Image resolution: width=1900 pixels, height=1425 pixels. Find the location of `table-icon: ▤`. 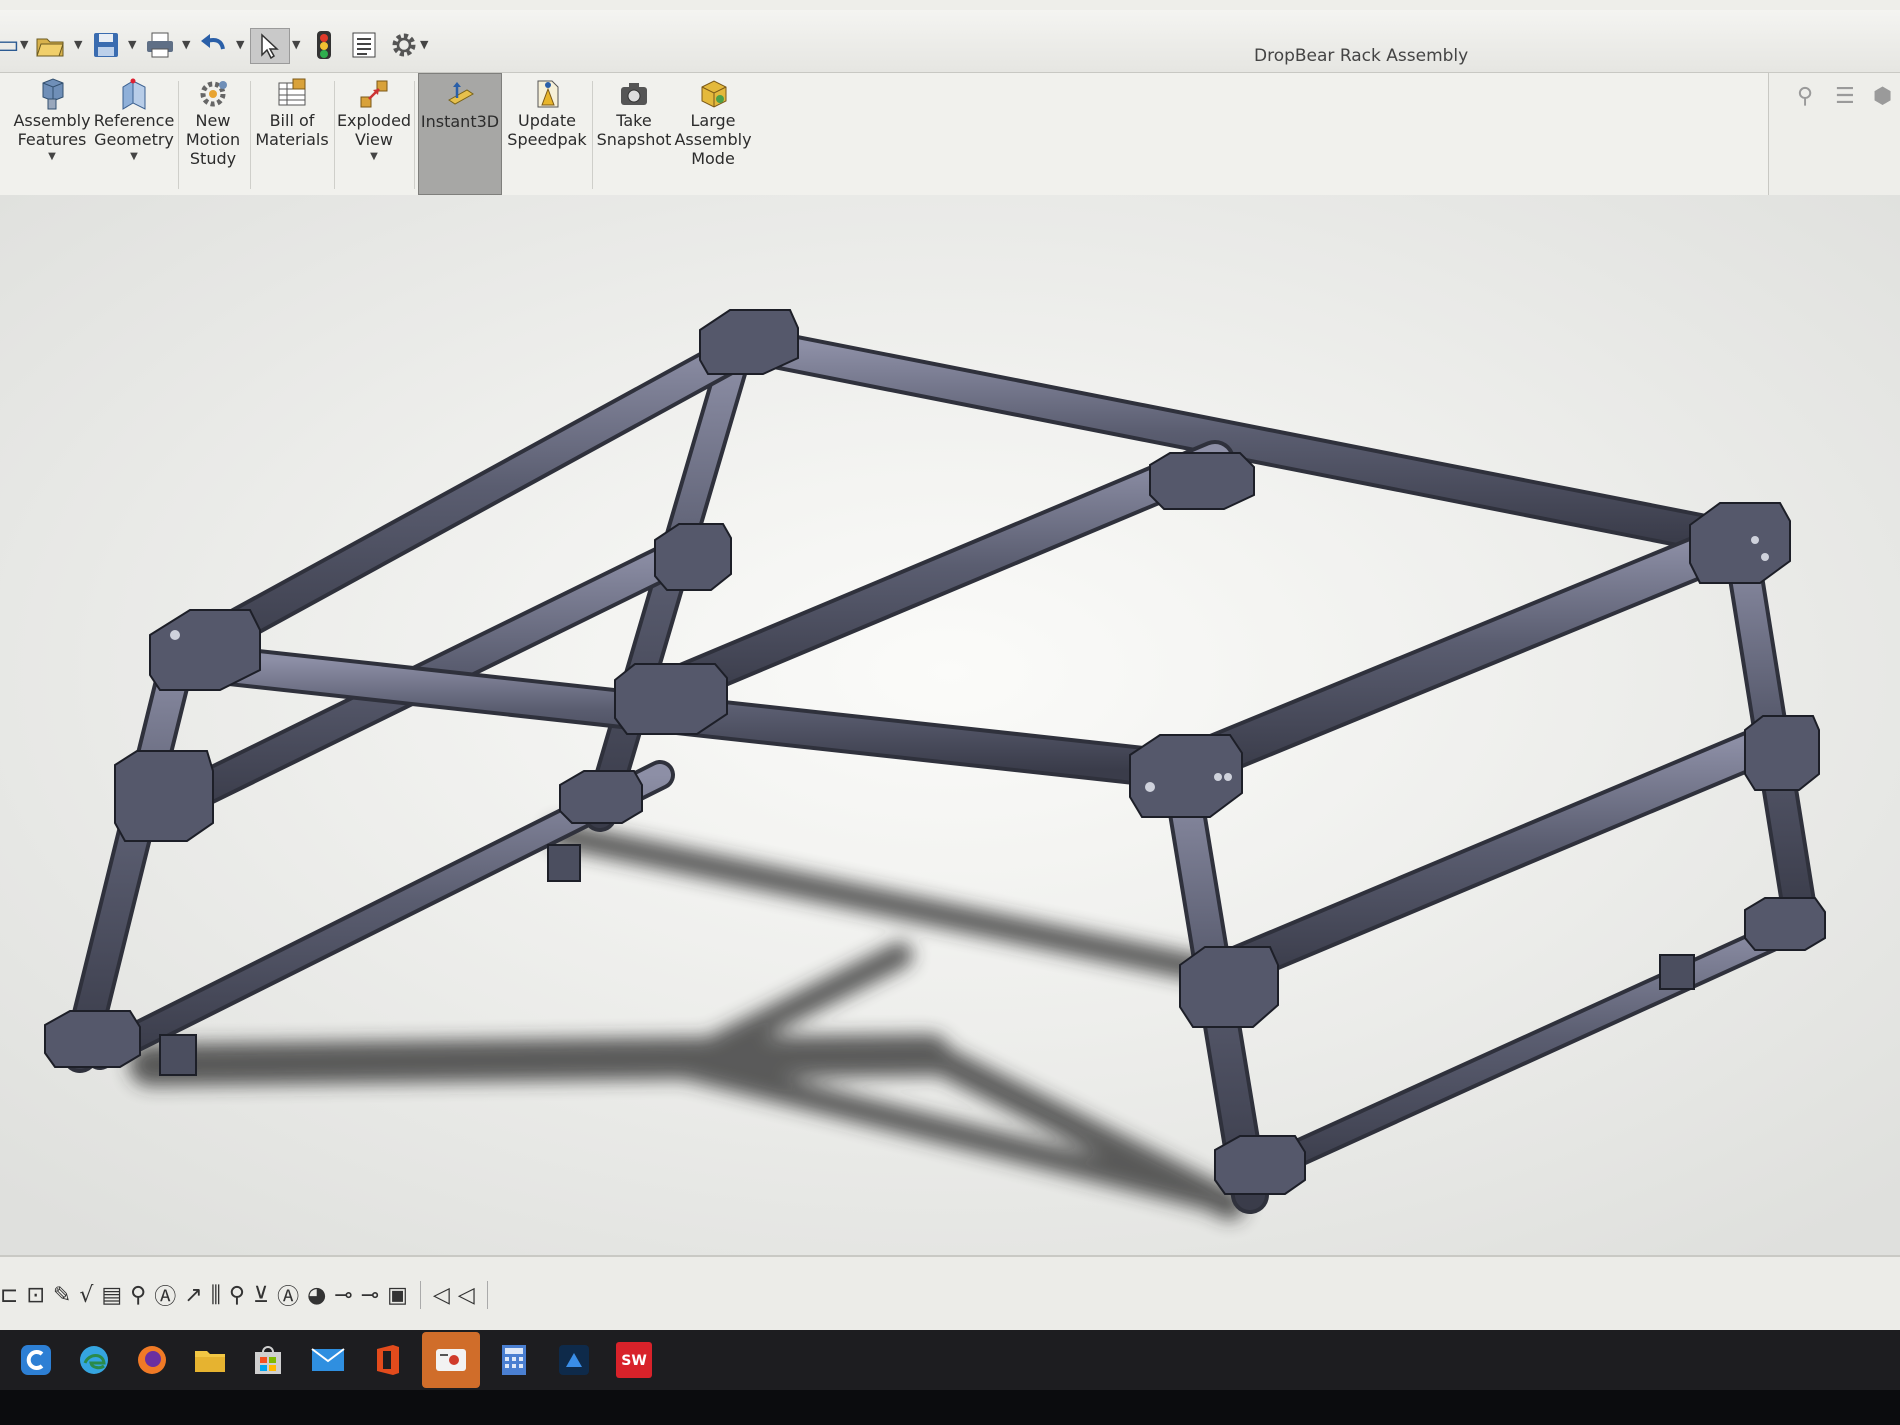

table-icon: ▤ is located at coordinates (111, 1295).